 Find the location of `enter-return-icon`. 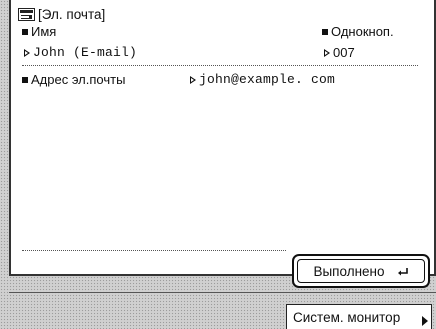

enter-return-icon is located at coordinates (403, 271).